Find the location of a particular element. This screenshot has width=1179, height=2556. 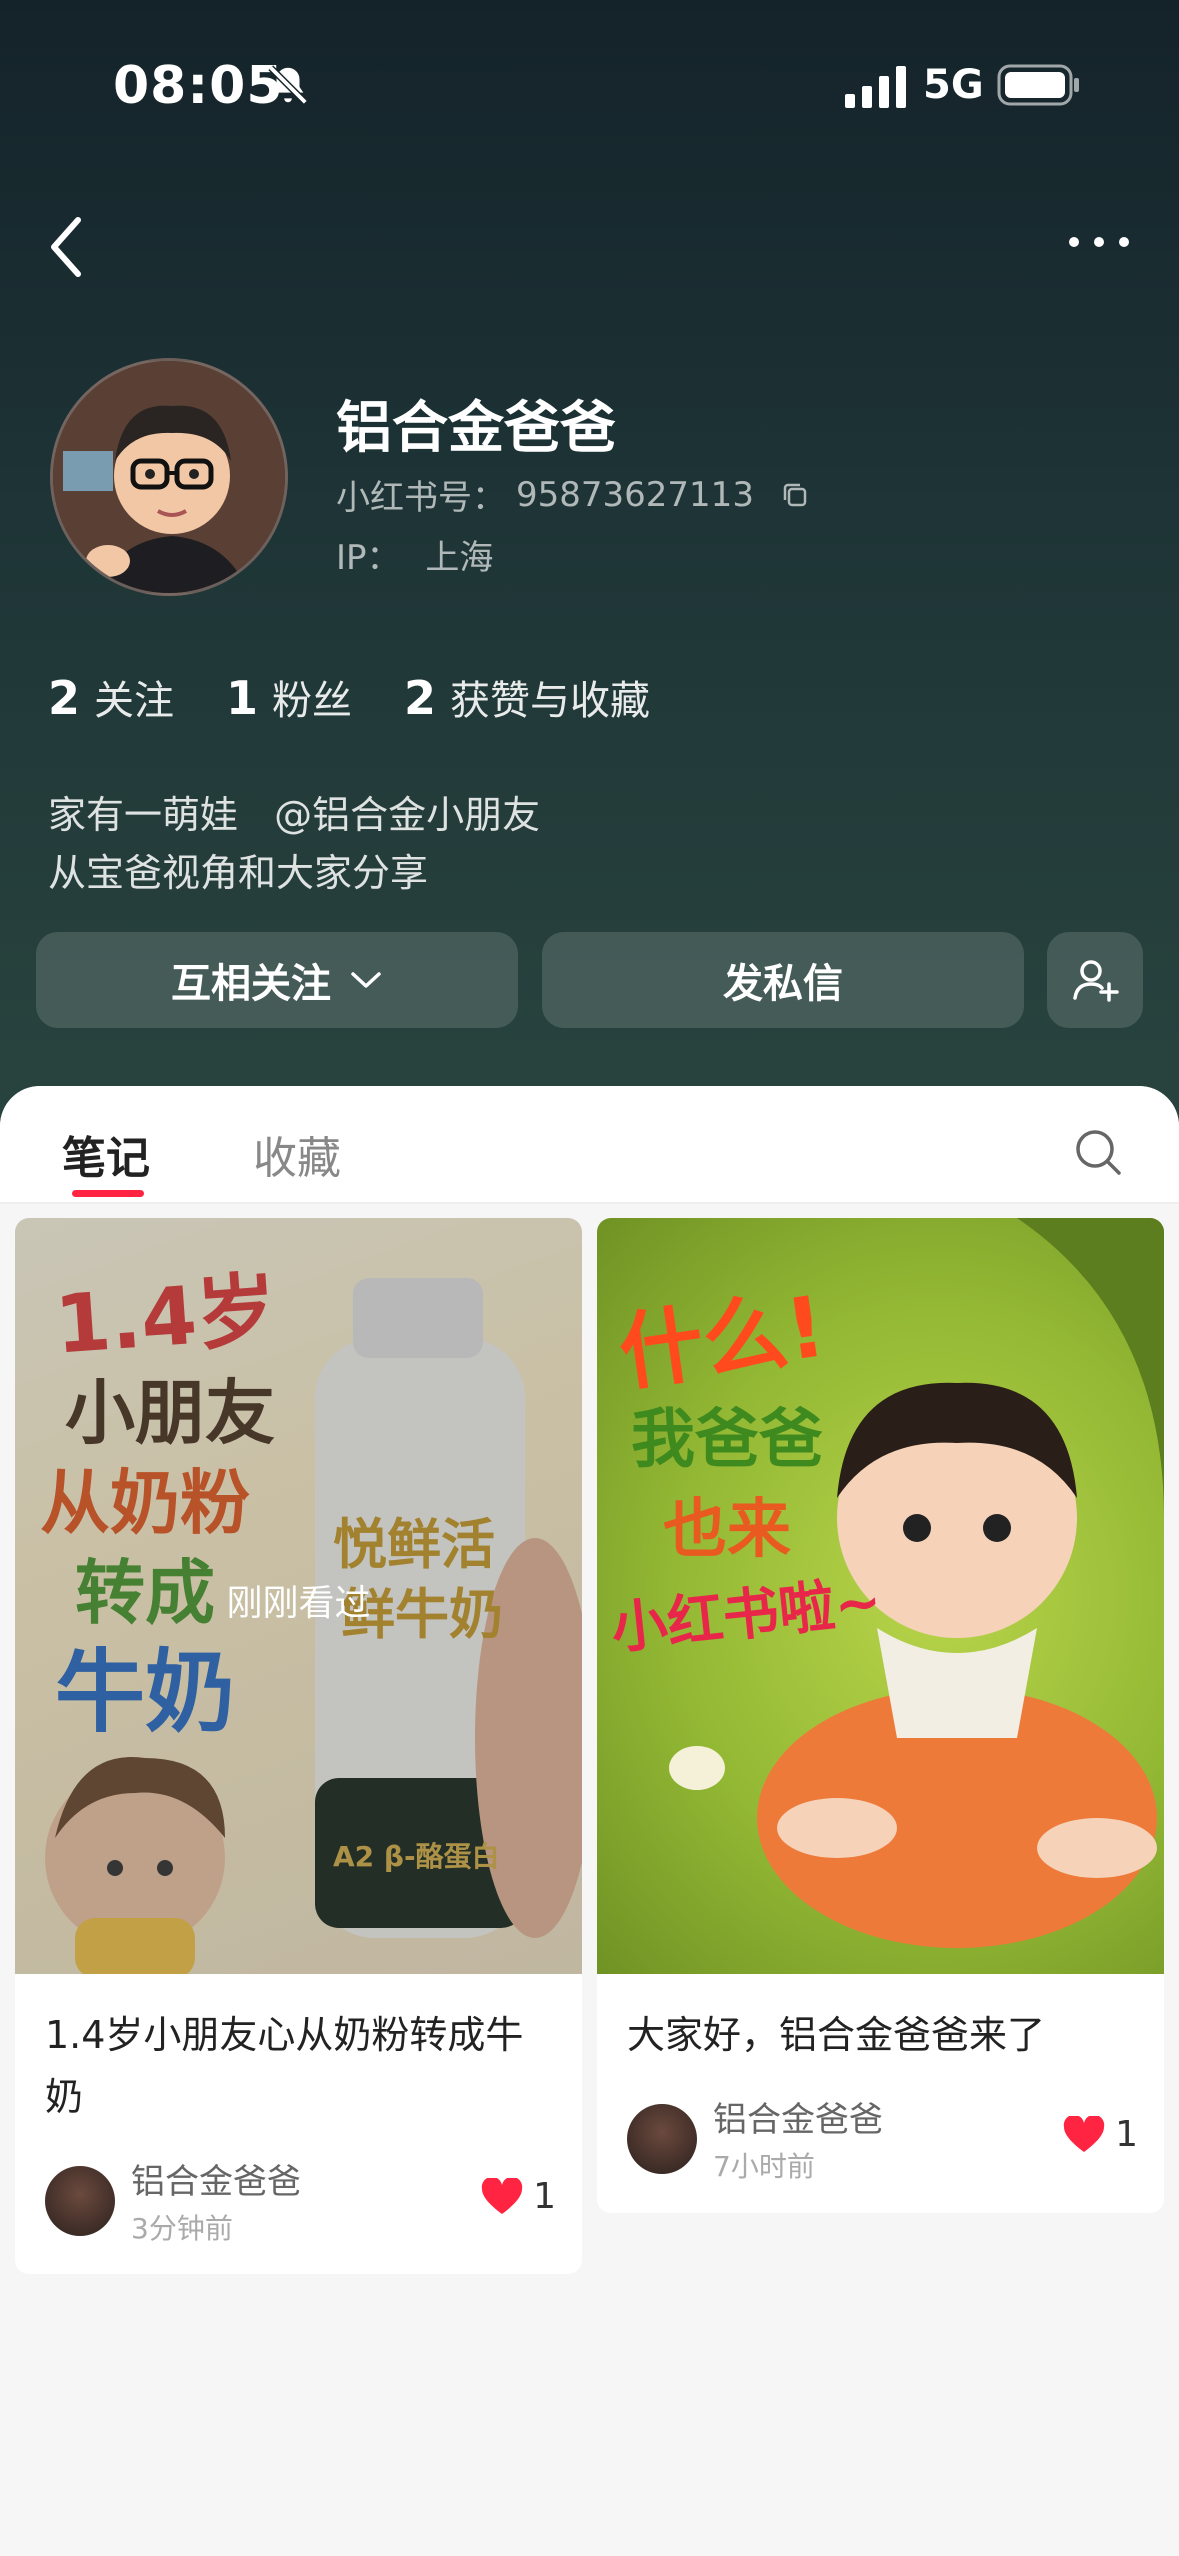

bio-mention-link: @铝合金小朋友 is located at coordinates (407, 815).